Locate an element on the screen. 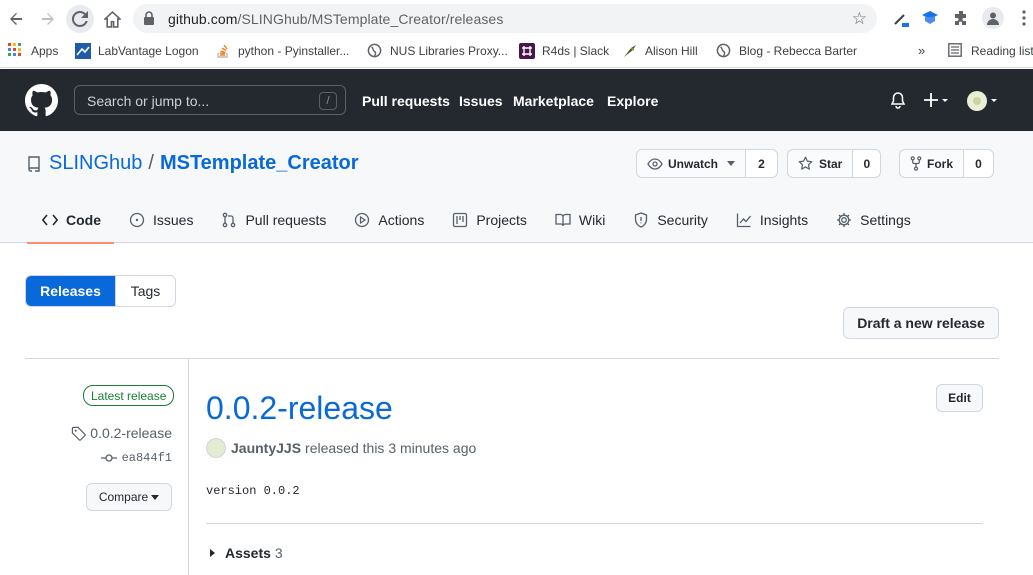  tab-label: Wiki is located at coordinates (592, 220).